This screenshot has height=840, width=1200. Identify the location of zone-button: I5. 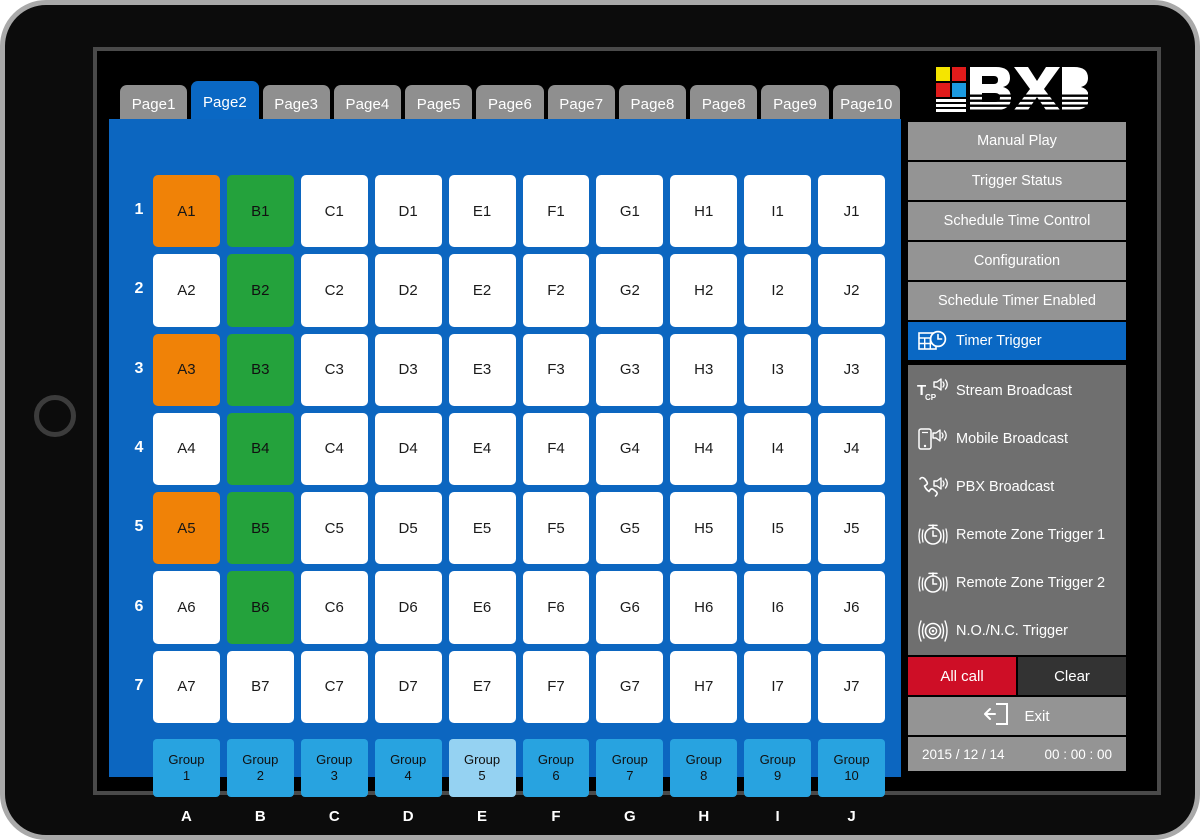
(778, 528).